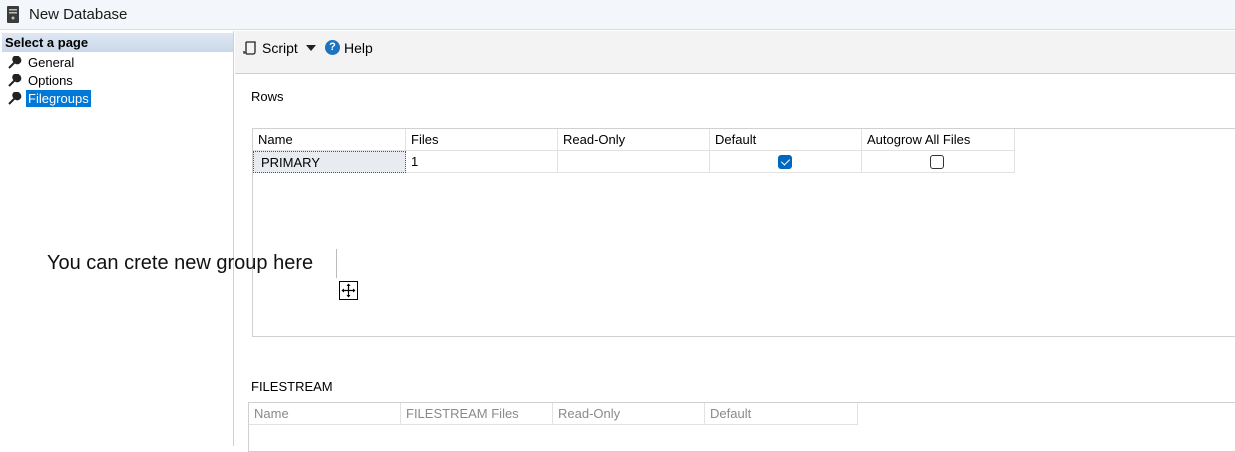 Image resolution: width=1235 pixels, height=452 pixels. What do you see at coordinates (329, 162) in the screenshot?
I see `cell-name: PRIMARY` at bounding box center [329, 162].